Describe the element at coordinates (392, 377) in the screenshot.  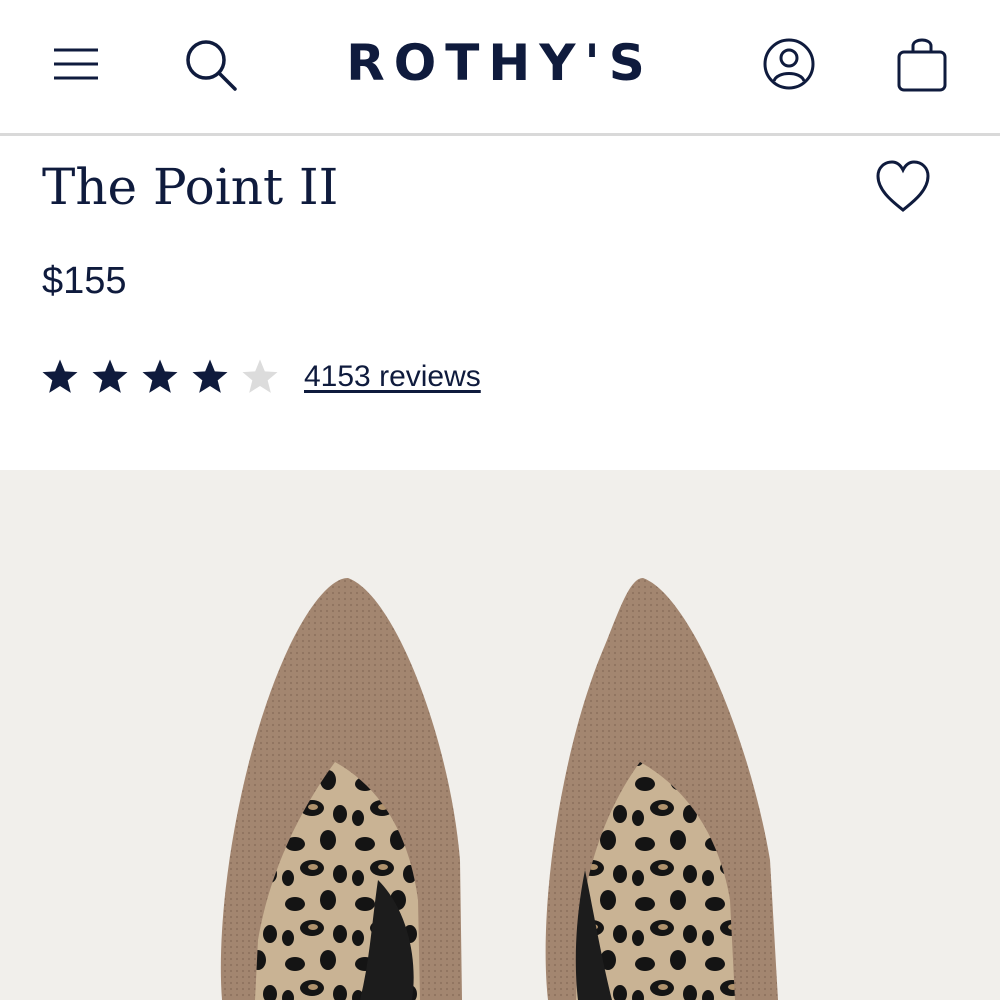
I see `reviews-link: 4153 reviews` at that location.